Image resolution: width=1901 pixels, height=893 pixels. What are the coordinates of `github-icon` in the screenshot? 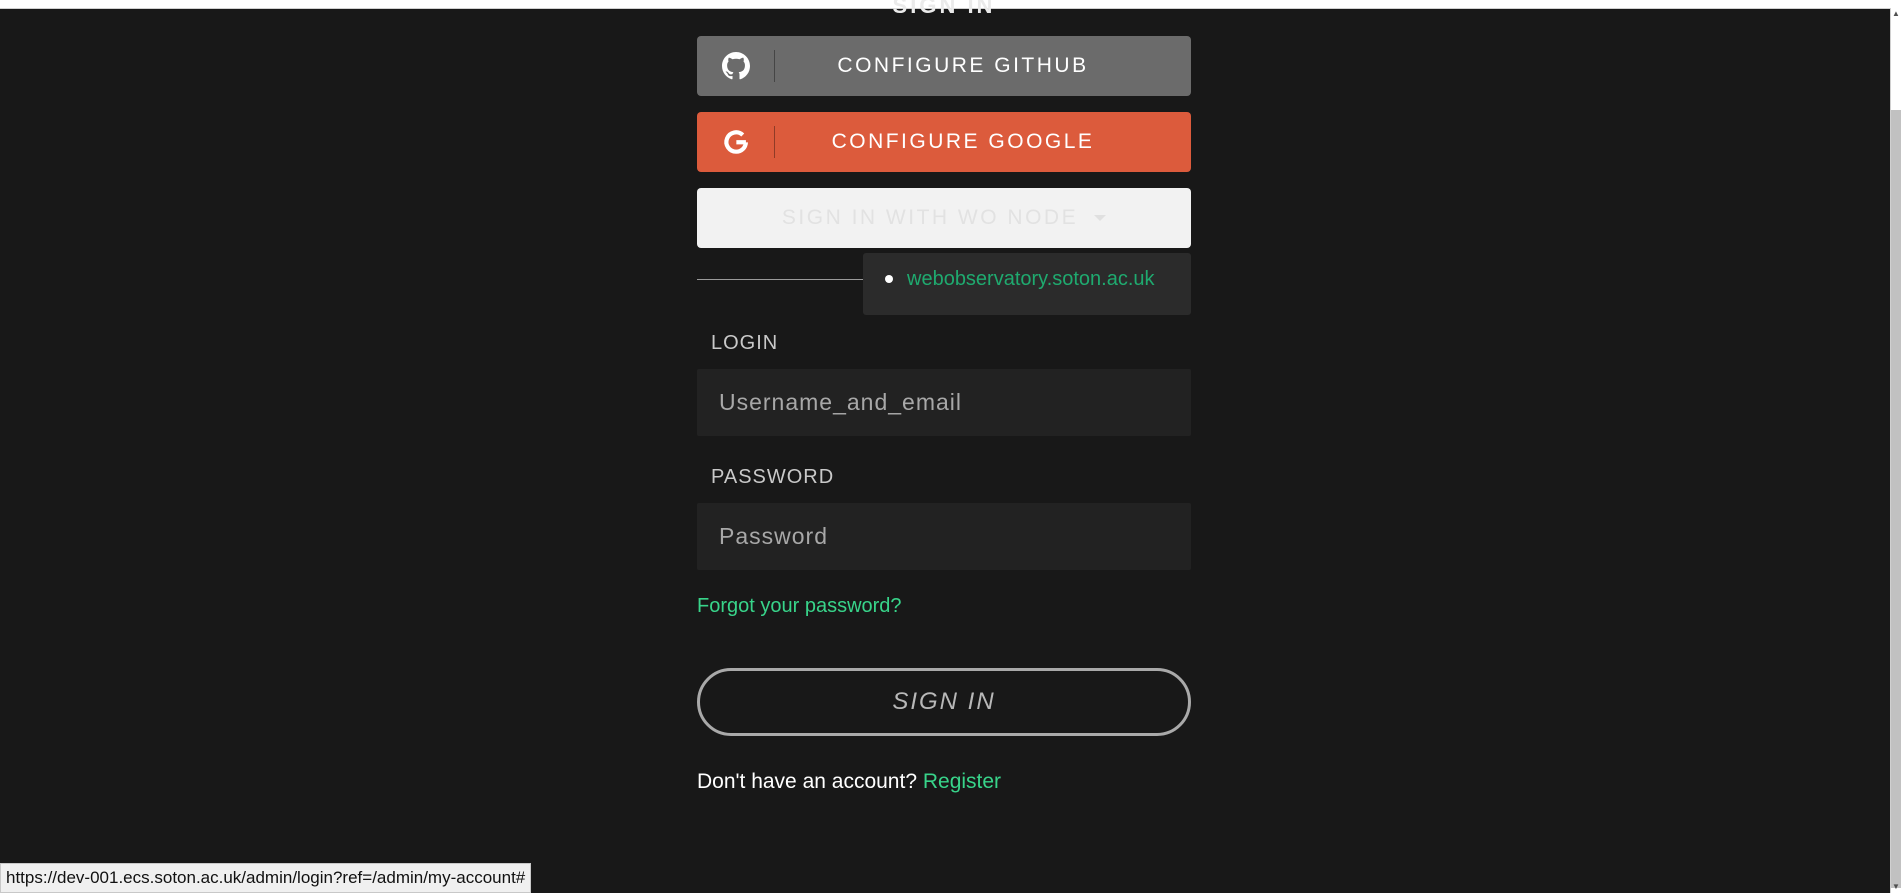 It's located at (736, 66).